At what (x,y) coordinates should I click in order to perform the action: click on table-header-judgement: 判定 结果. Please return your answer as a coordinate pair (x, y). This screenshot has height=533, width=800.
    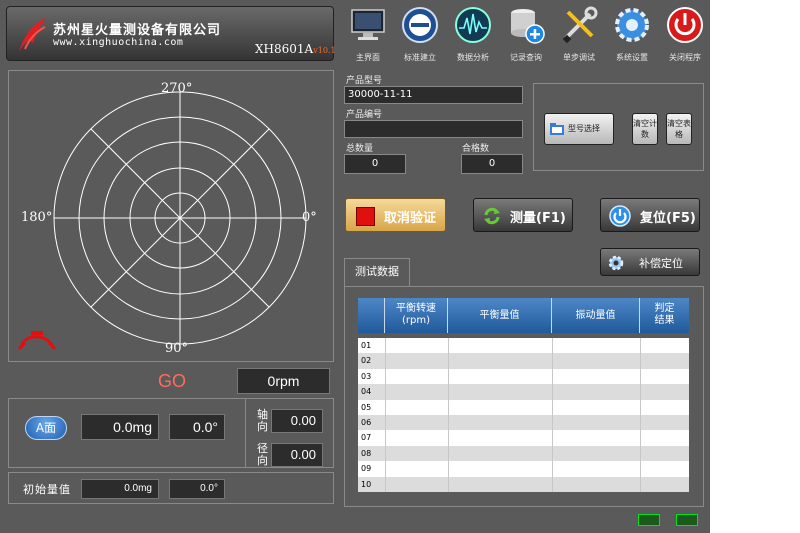
    Looking at the image, I should click on (664, 314).